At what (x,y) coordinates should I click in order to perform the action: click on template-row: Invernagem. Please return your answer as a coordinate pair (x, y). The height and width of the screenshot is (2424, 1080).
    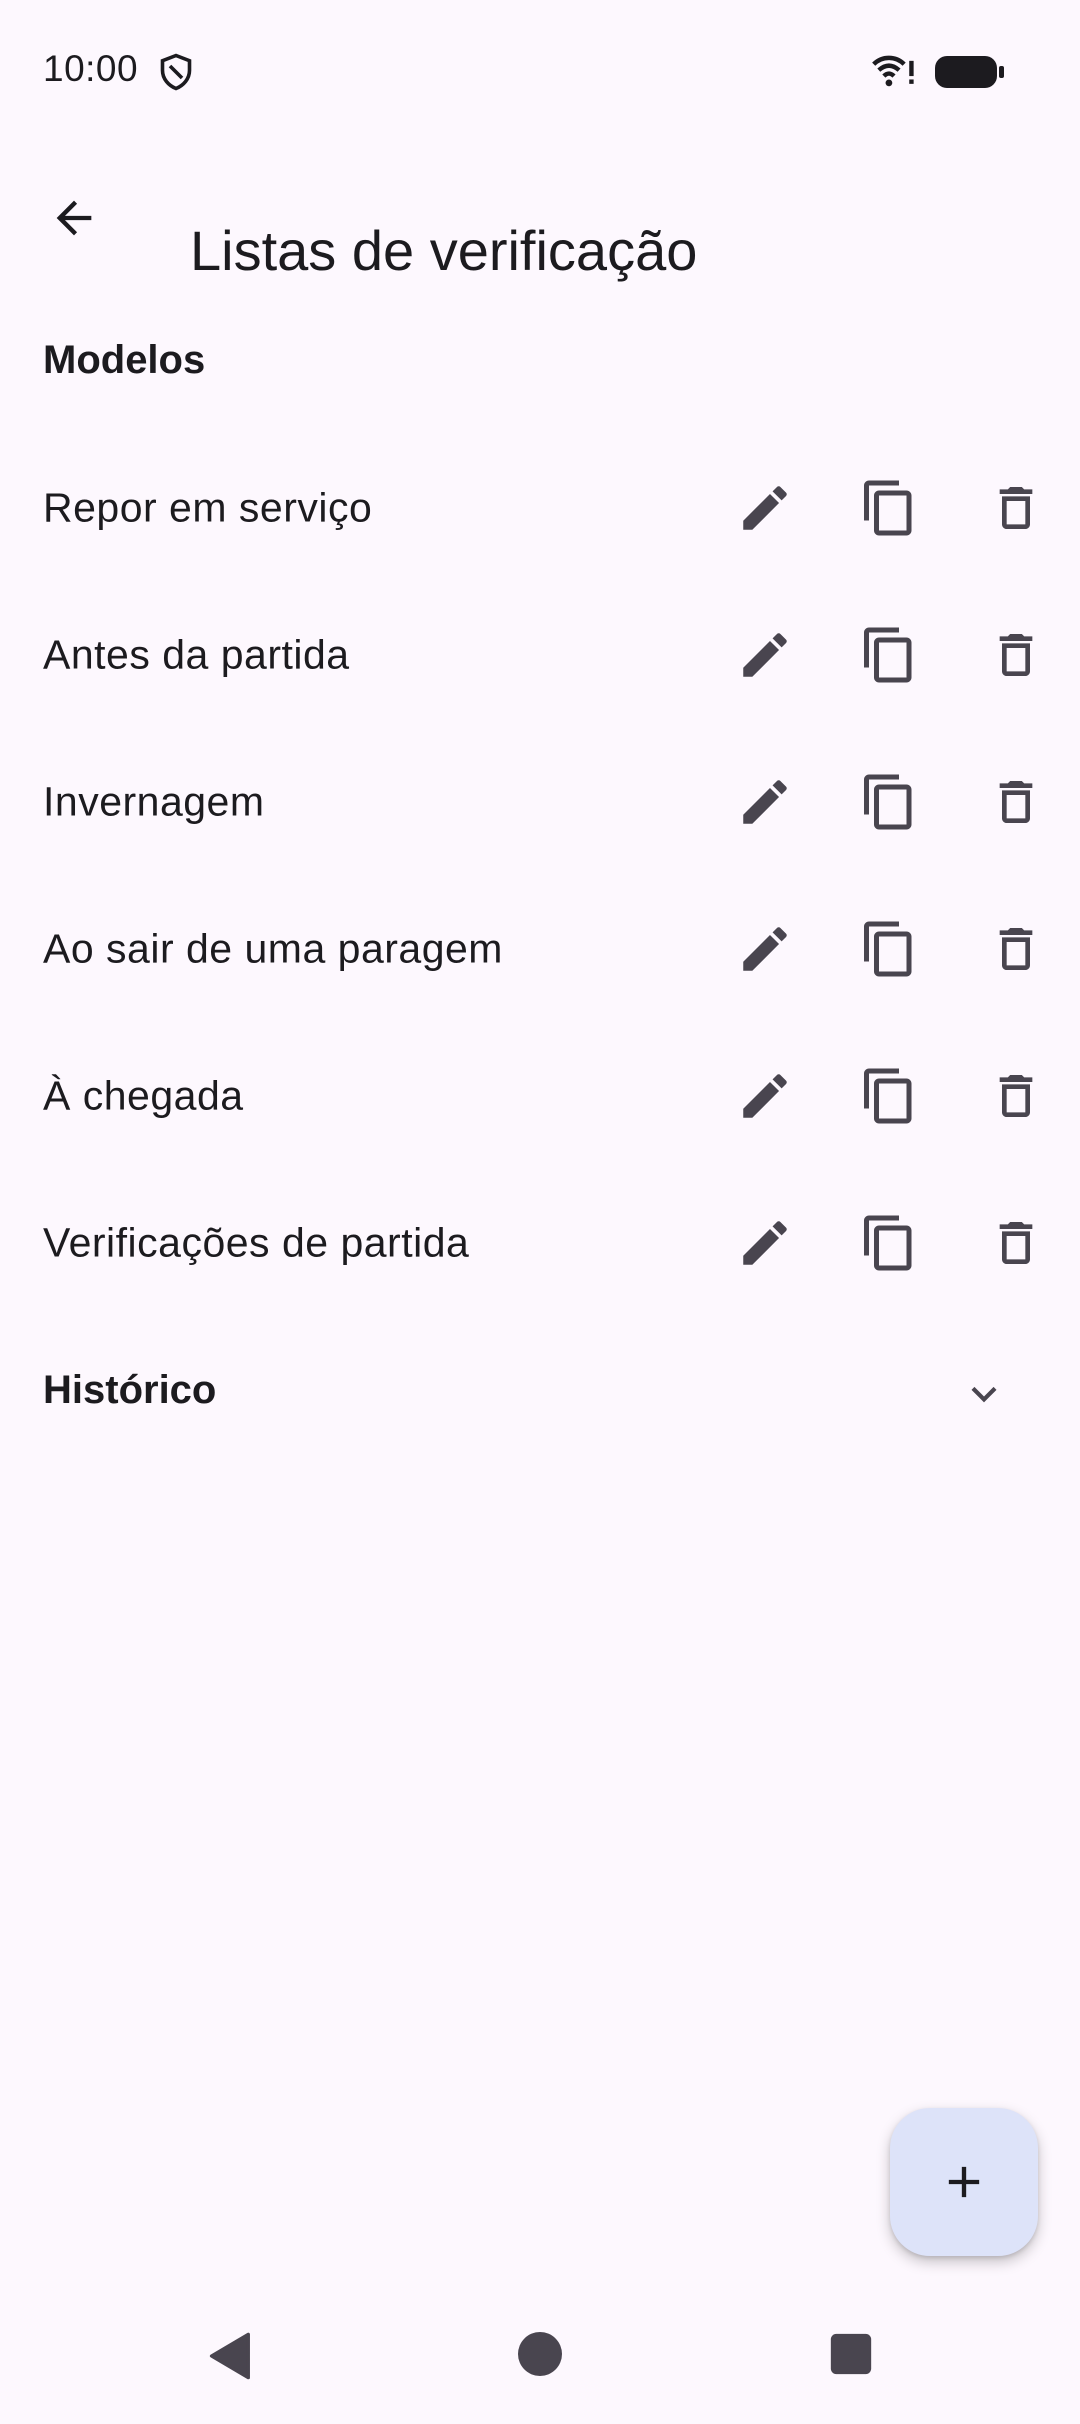
    Looking at the image, I should click on (540, 801).